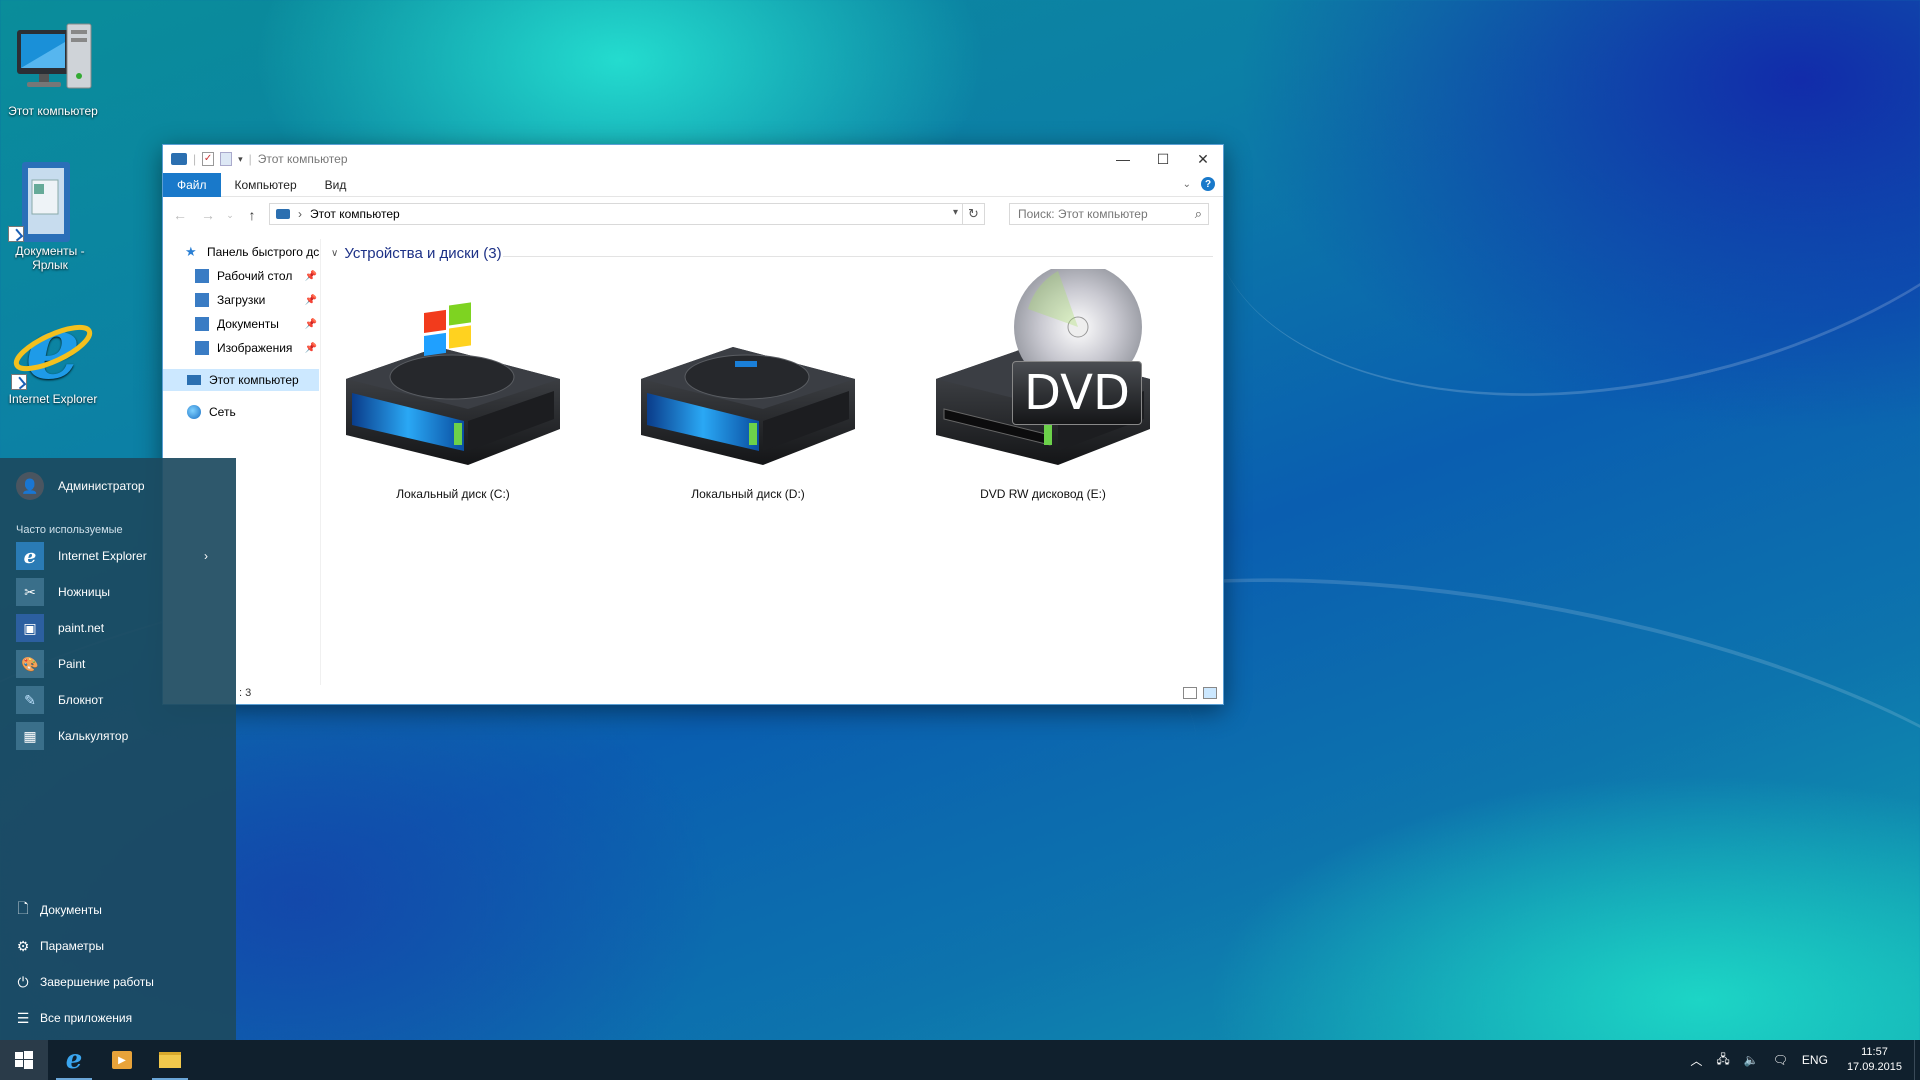  Describe the element at coordinates (423, 253) in the screenshot. I see `group-title: Устройства и диски (3)` at that location.